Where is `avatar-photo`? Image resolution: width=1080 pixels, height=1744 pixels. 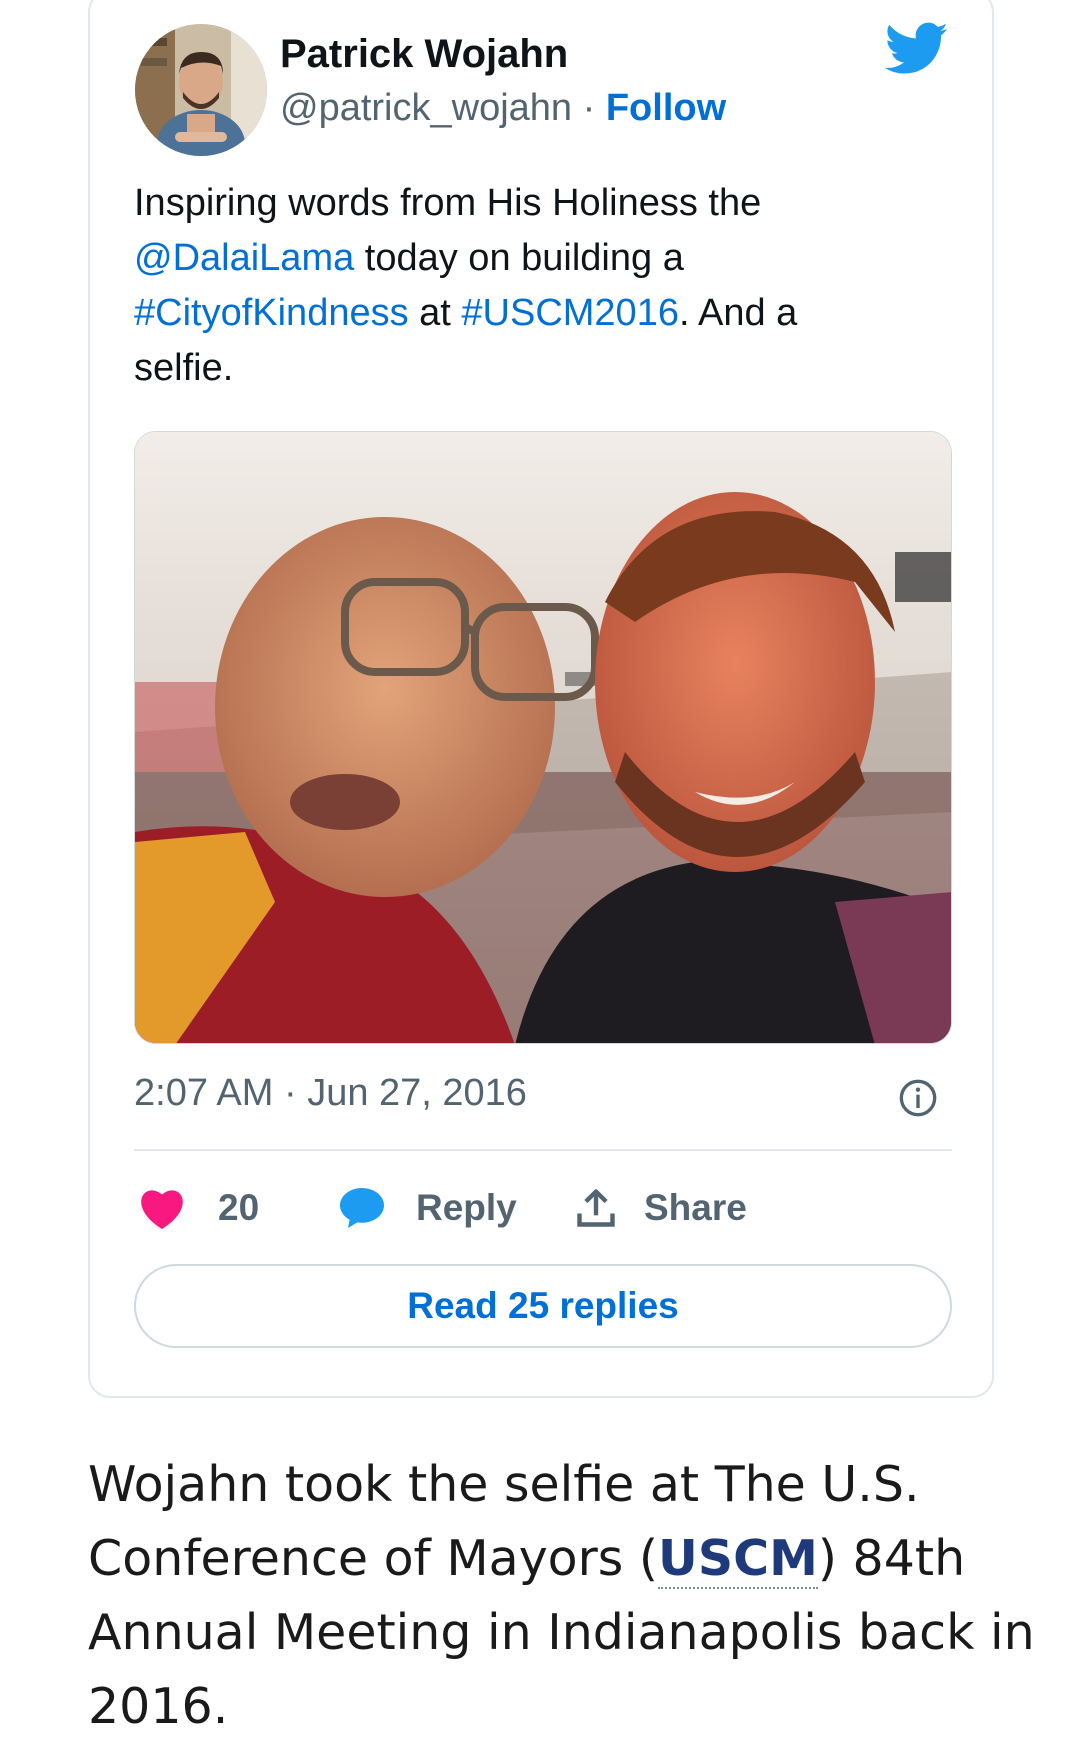
avatar-photo is located at coordinates (201, 90).